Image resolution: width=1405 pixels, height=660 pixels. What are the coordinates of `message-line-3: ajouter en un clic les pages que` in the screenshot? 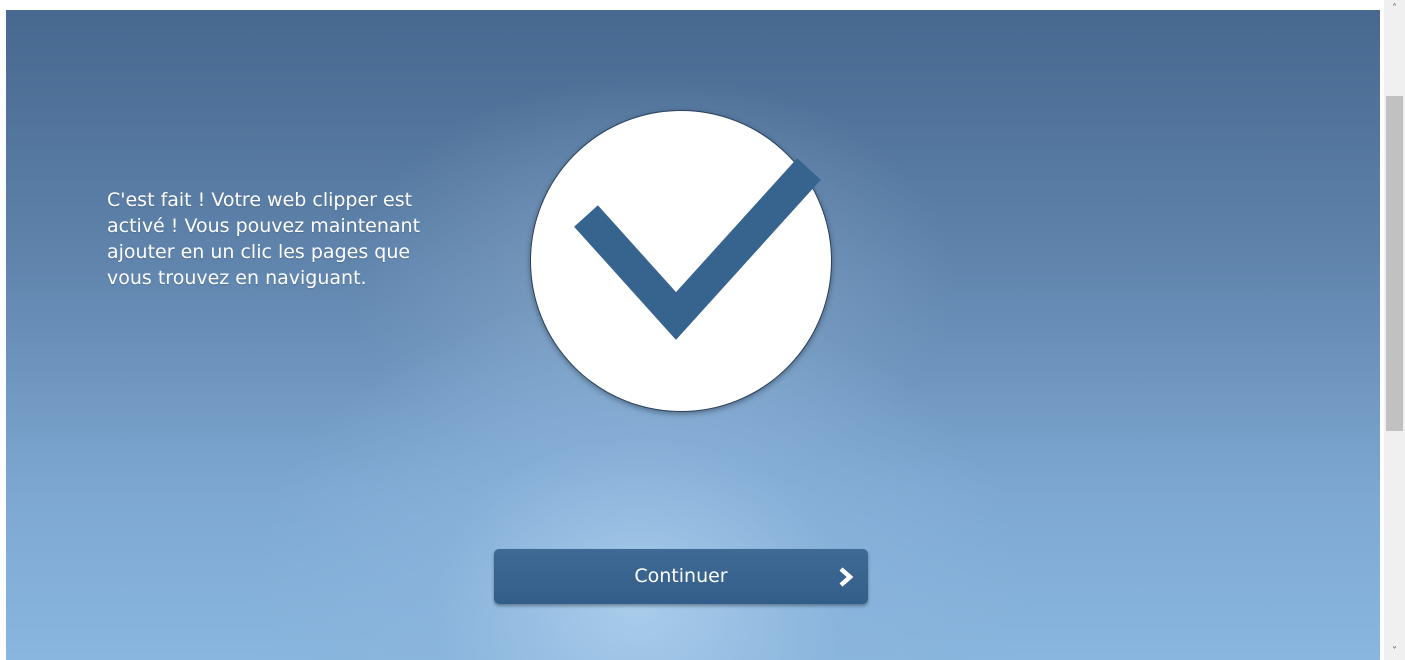 It's located at (259, 252).